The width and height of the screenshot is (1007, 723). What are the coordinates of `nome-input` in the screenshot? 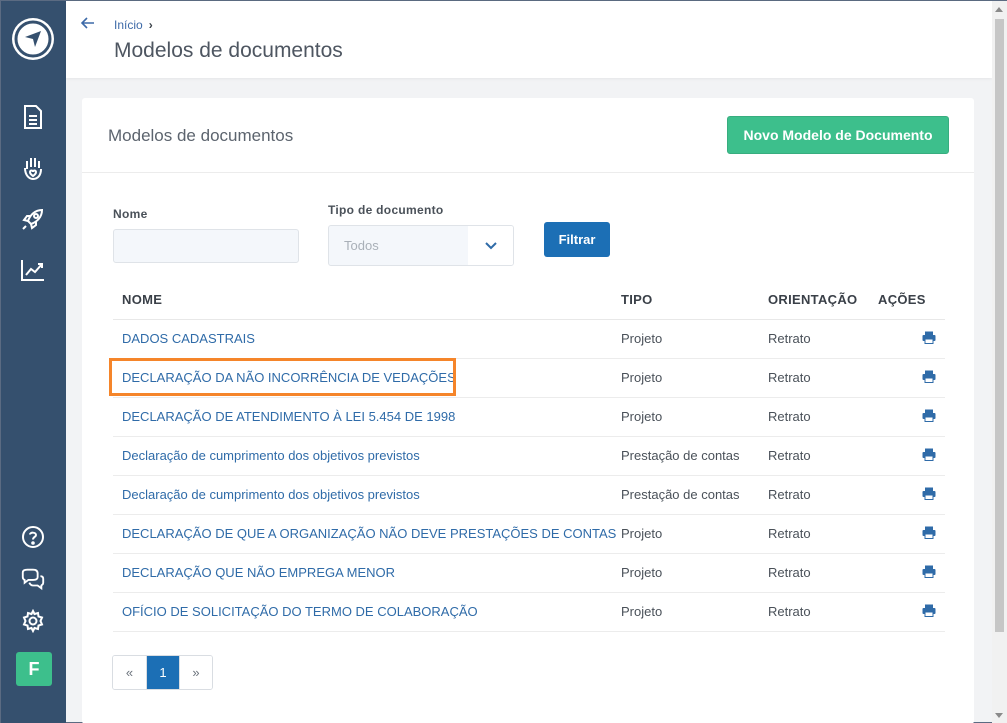 It's located at (206, 246).